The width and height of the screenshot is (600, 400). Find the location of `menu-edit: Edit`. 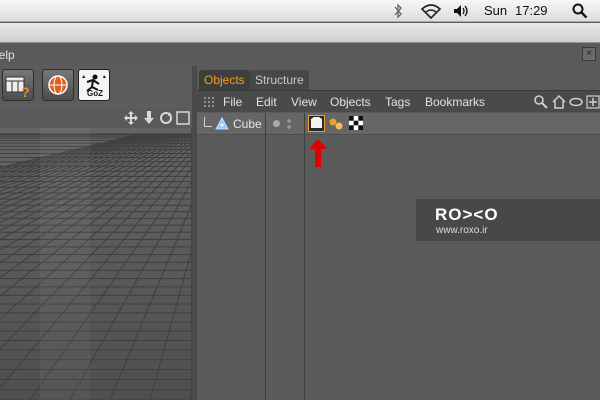

menu-edit: Edit is located at coordinates (266, 102).